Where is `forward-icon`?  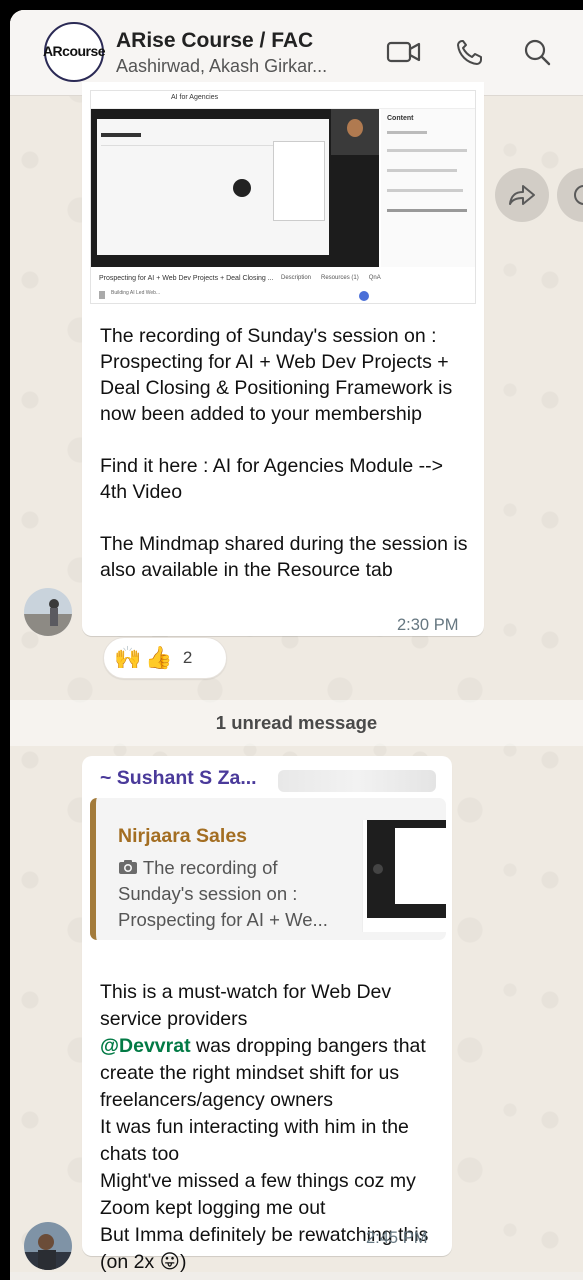
forward-icon is located at coordinates (522, 195).